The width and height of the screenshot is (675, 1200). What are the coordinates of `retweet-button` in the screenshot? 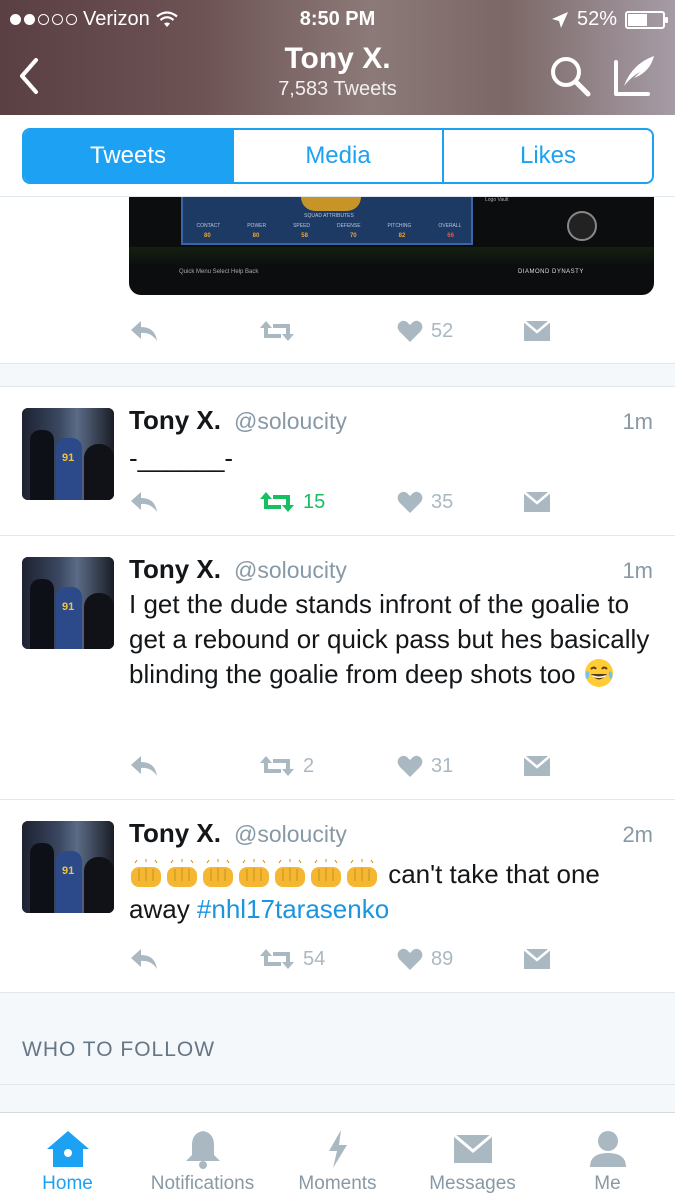 It's located at (277, 331).